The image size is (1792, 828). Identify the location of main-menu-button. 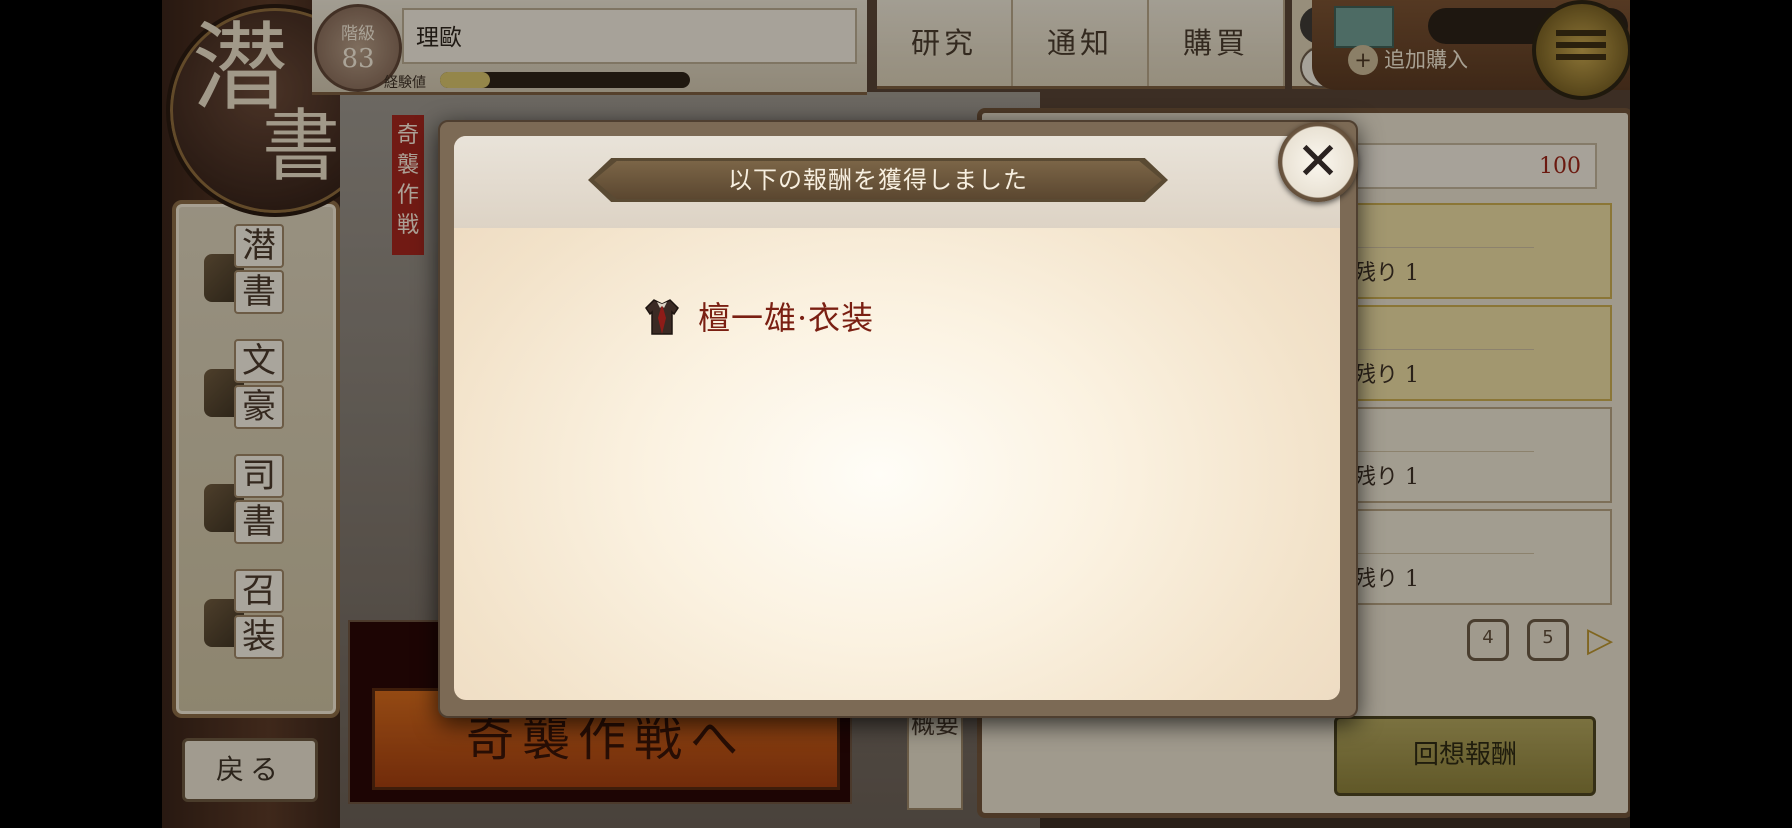
(1581, 50).